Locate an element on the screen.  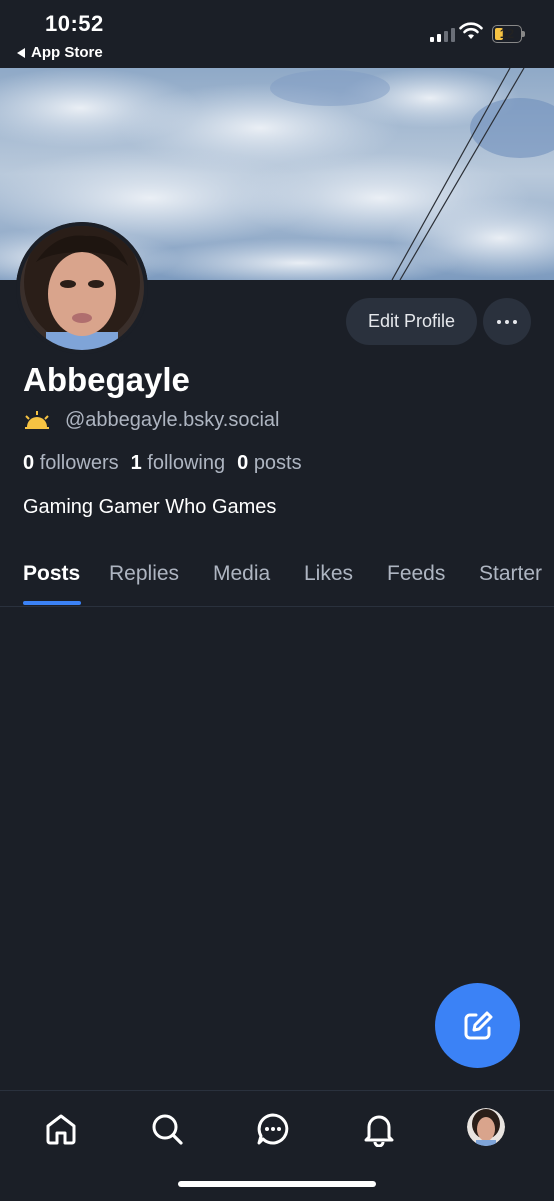
status-time: 10:52 is located at coordinates (74, 23).